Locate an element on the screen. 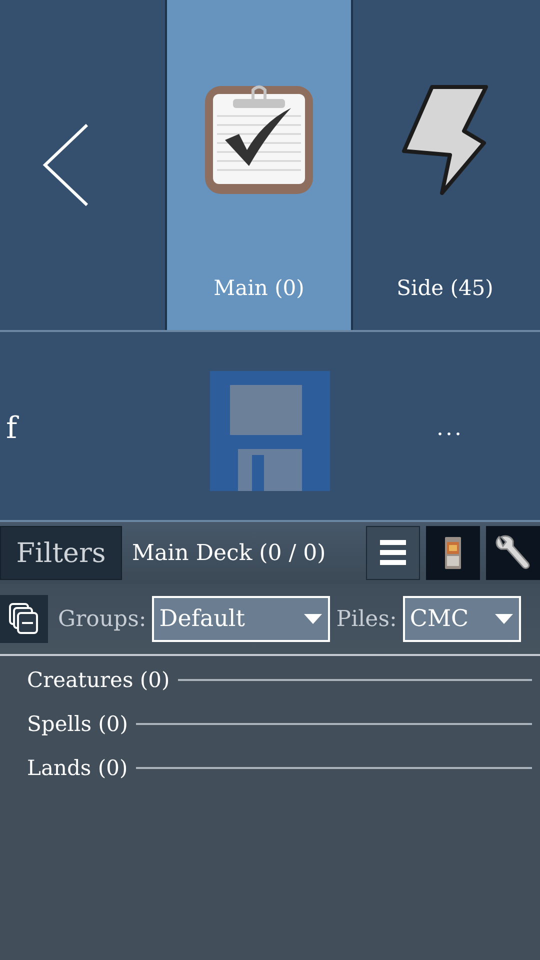  card-view-button is located at coordinates (453, 553).